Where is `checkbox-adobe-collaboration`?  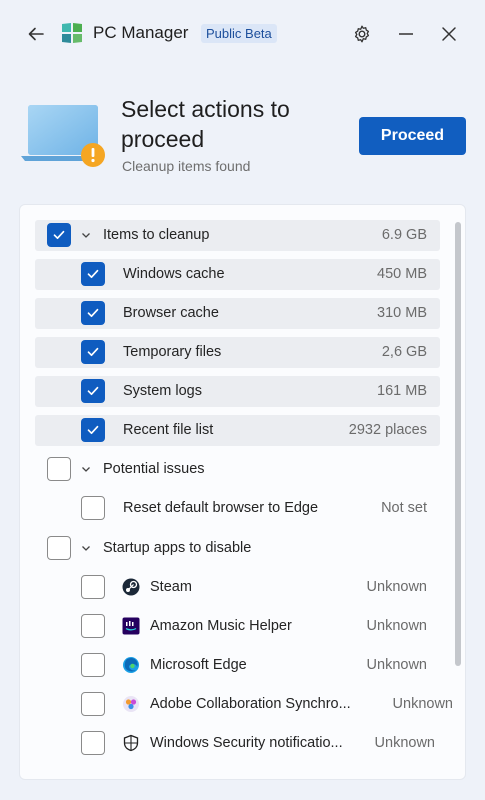
checkbox-adobe-collaboration is located at coordinates (93, 704).